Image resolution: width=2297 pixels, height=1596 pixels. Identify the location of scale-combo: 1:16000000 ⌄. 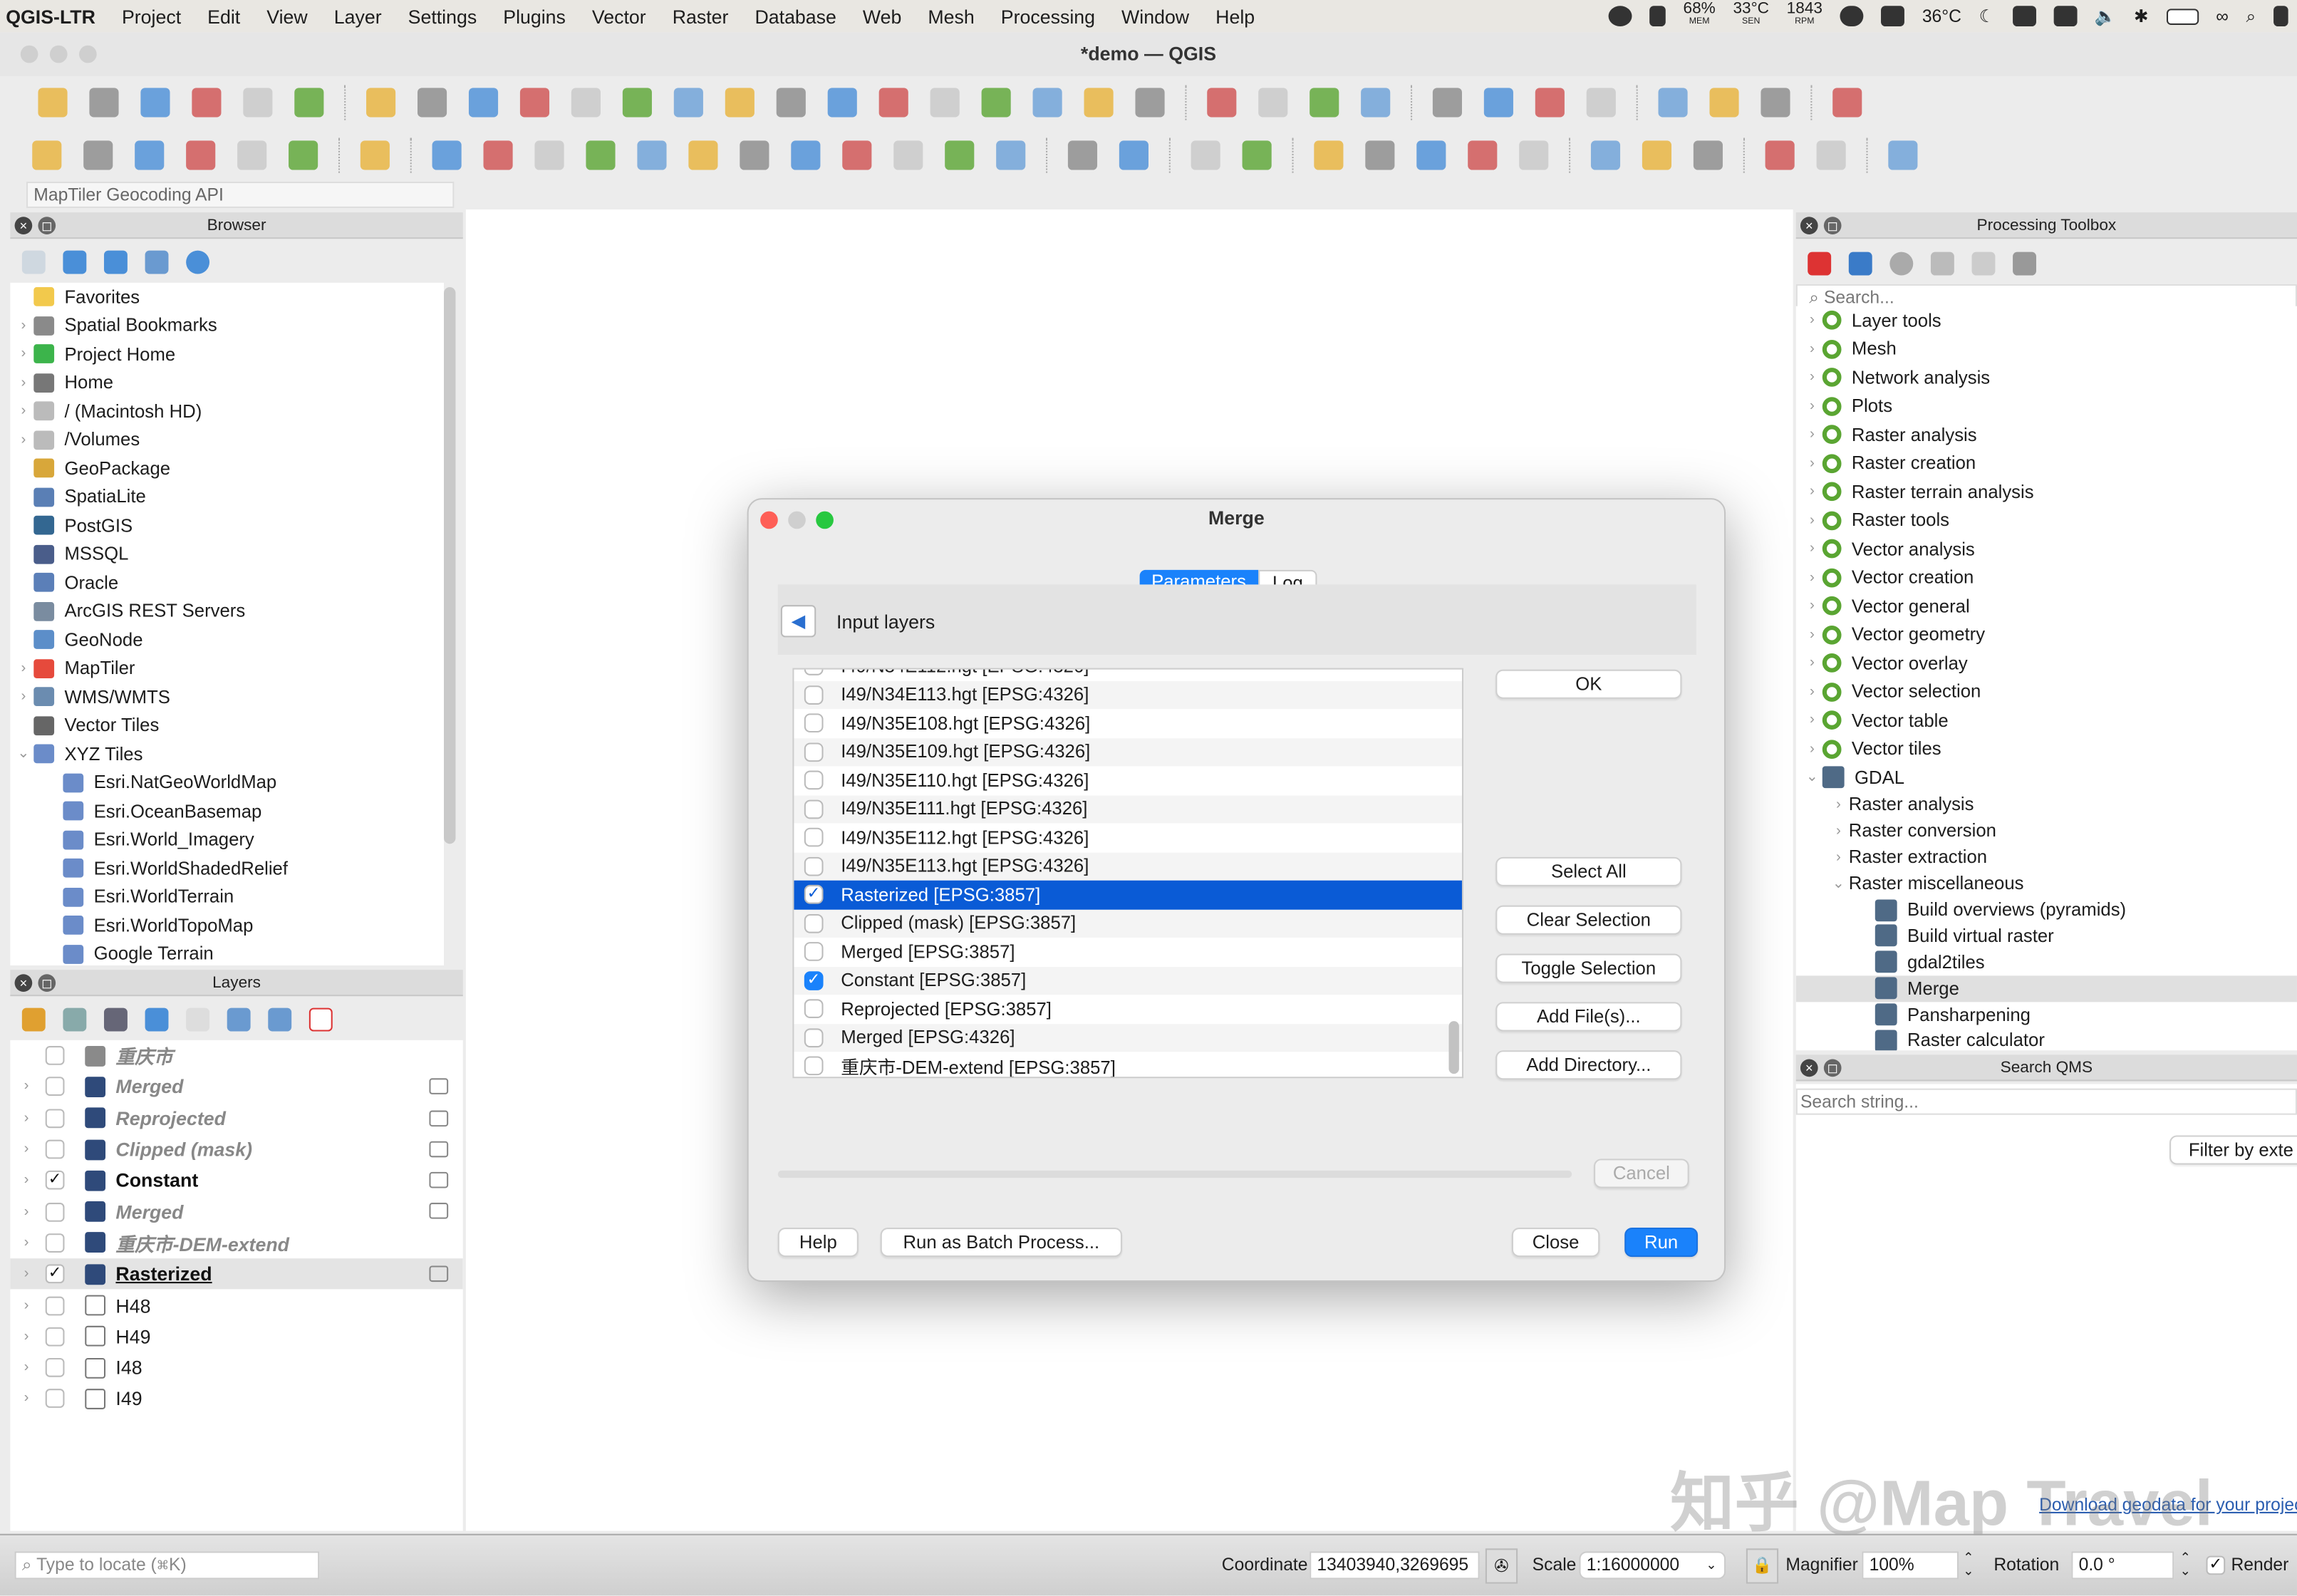
(1652, 1565).